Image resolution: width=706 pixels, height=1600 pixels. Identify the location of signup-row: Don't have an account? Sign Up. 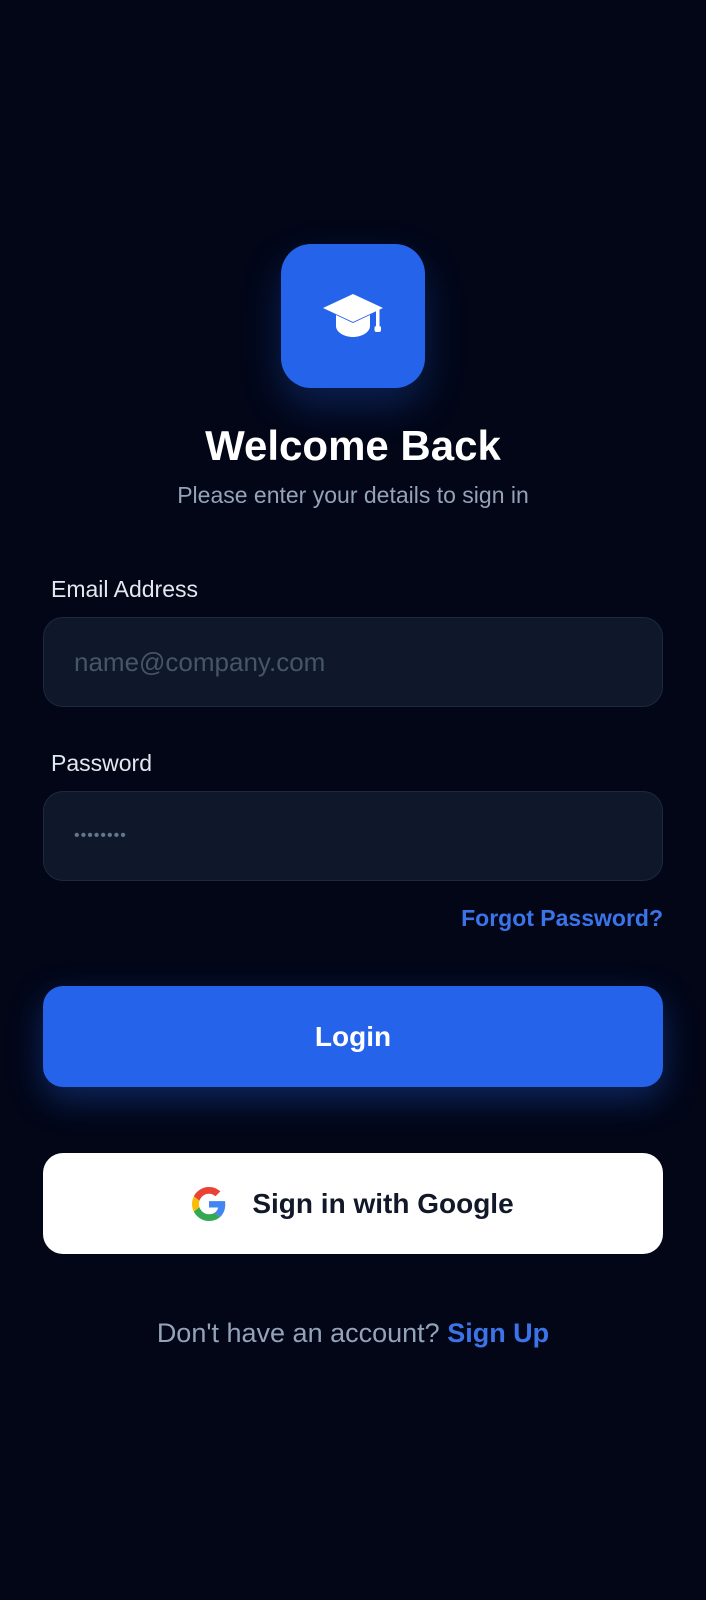
(353, 1333).